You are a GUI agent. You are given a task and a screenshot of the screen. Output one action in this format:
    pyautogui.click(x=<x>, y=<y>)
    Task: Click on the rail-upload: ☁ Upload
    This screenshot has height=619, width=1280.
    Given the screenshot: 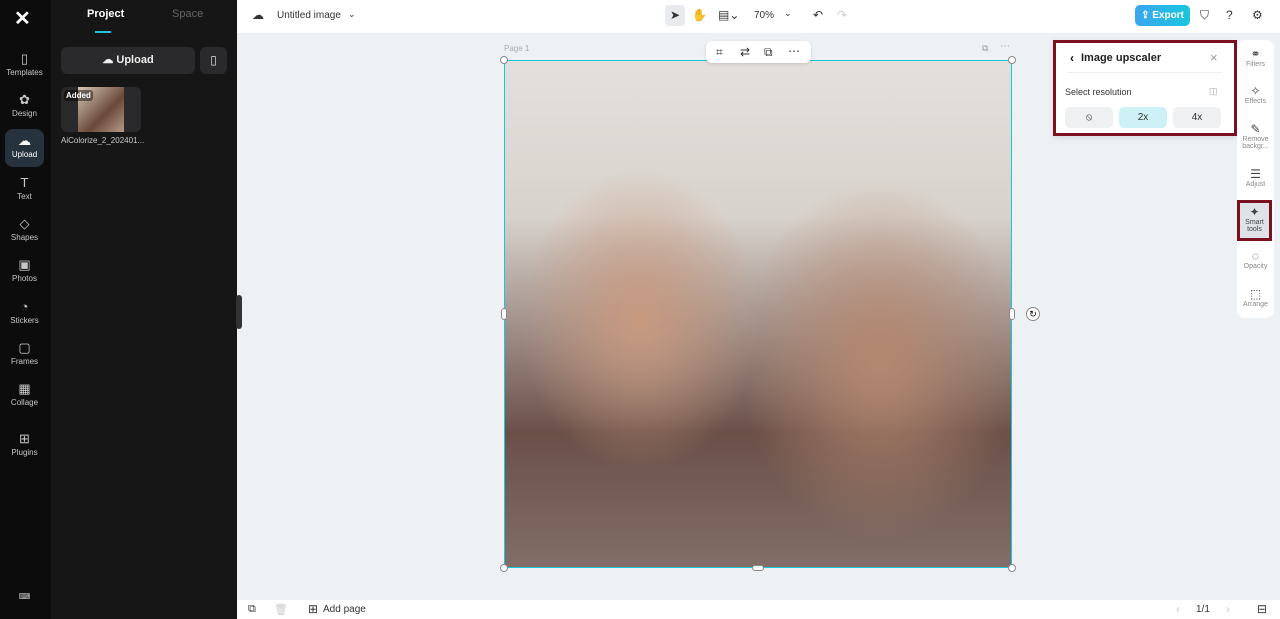 What is the action you would take?
    pyautogui.click(x=24, y=148)
    